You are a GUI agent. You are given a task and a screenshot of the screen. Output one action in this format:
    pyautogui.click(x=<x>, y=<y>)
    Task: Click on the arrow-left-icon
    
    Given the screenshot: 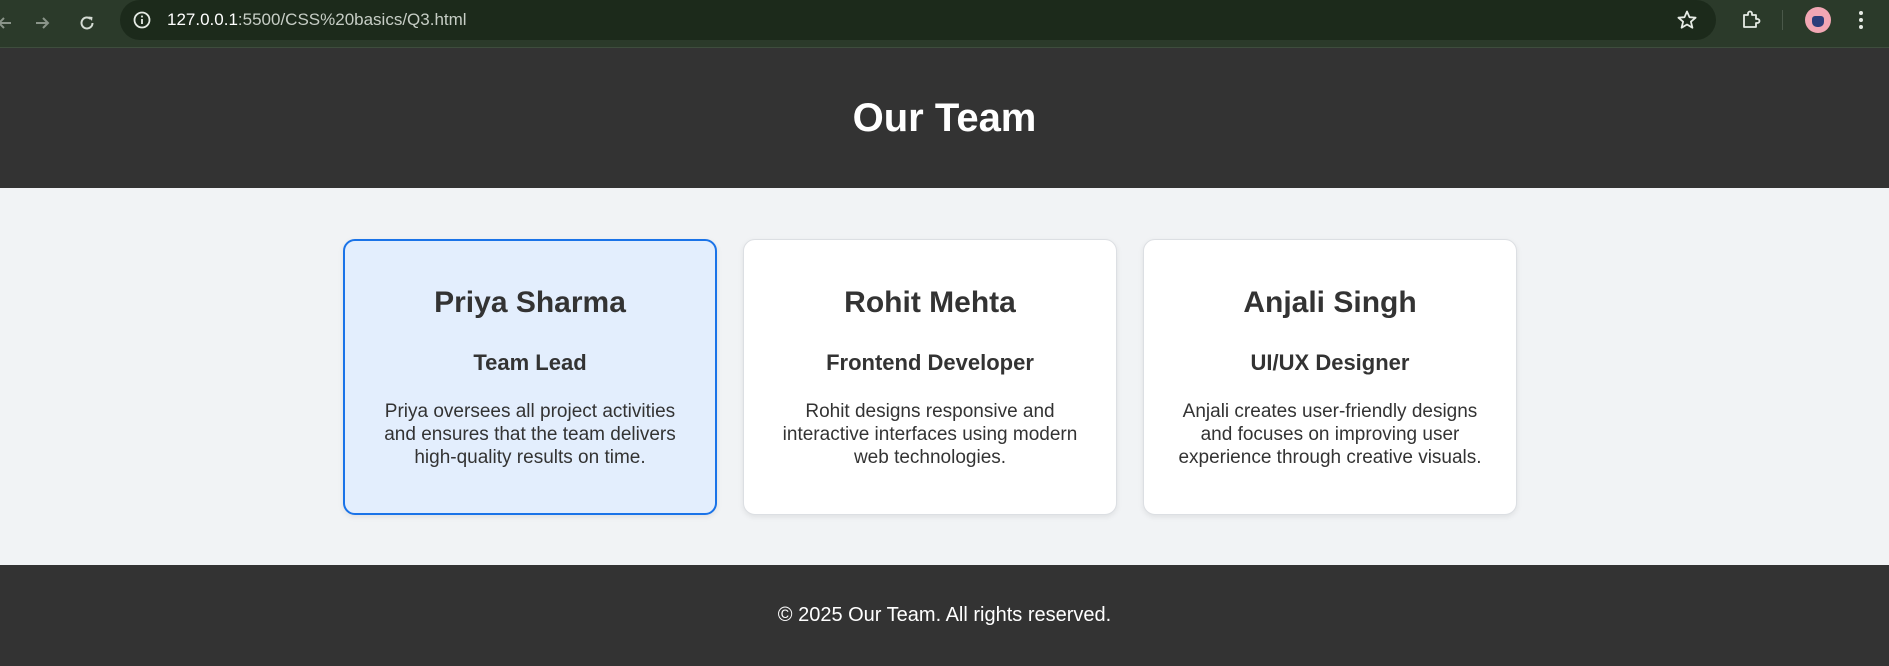 What is the action you would take?
    pyautogui.click(x=5, y=23)
    